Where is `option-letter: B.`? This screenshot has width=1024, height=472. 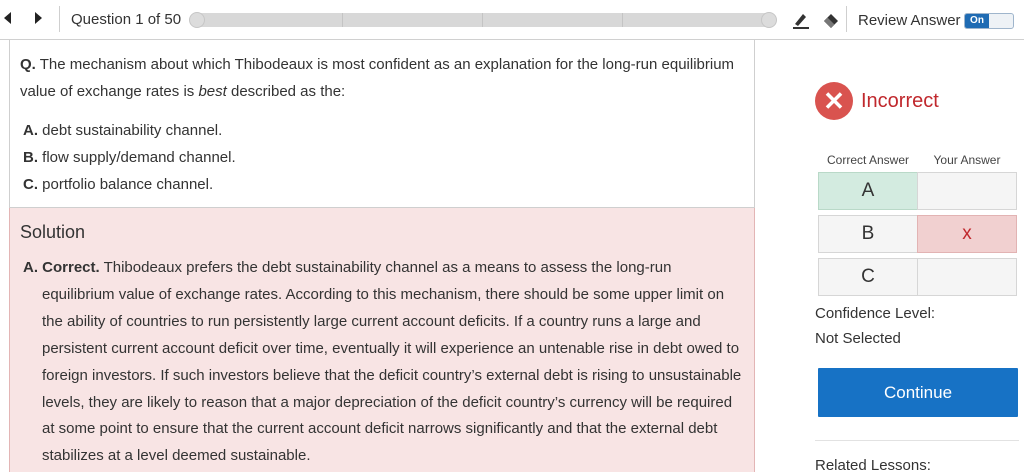
option-letter: B. is located at coordinates (30, 157).